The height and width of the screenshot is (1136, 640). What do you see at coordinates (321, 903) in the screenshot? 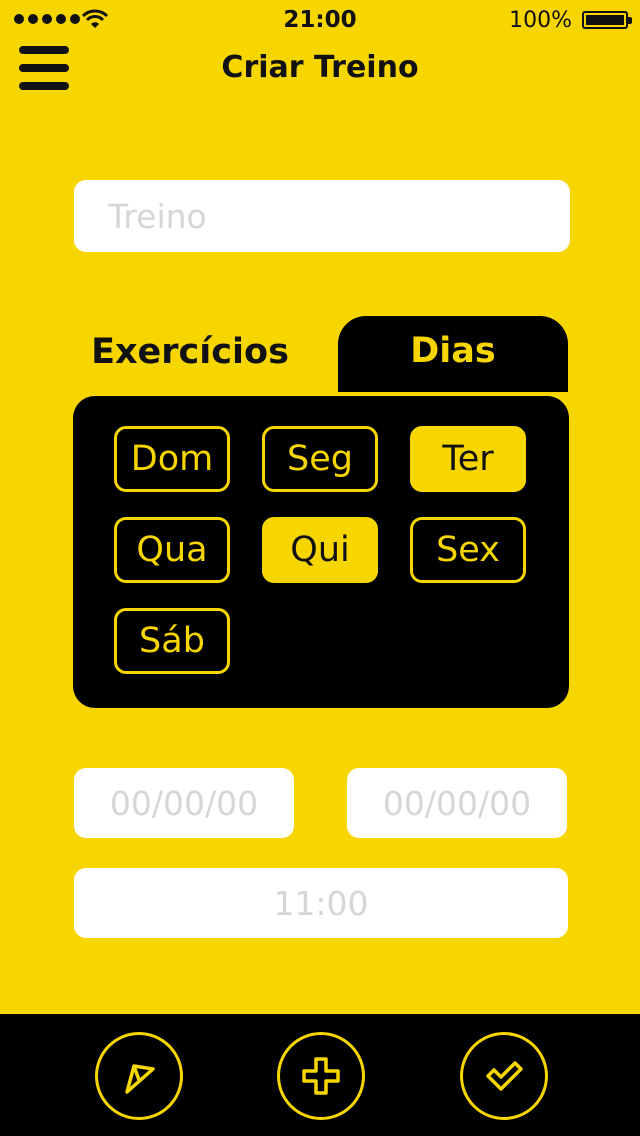
I see `time-input` at bounding box center [321, 903].